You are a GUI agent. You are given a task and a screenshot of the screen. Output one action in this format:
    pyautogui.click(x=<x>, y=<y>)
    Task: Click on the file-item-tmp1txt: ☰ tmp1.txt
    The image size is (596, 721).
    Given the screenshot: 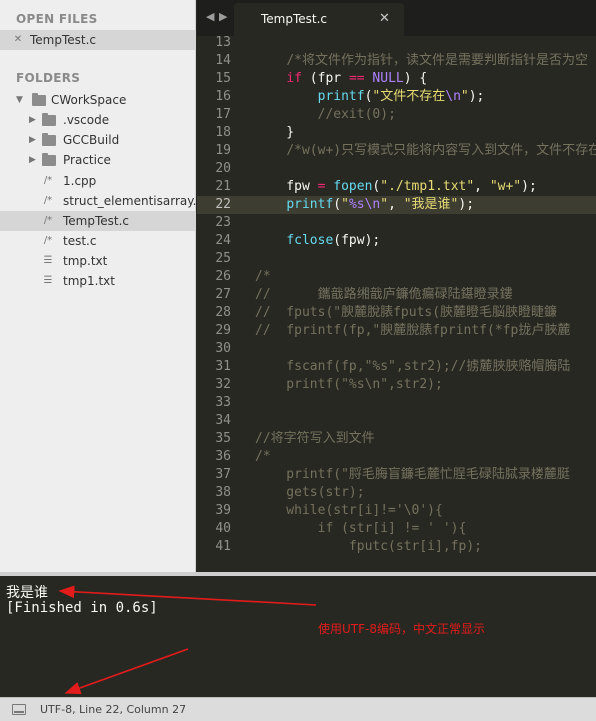 What is the action you would take?
    pyautogui.click(x=98, y=281)
    